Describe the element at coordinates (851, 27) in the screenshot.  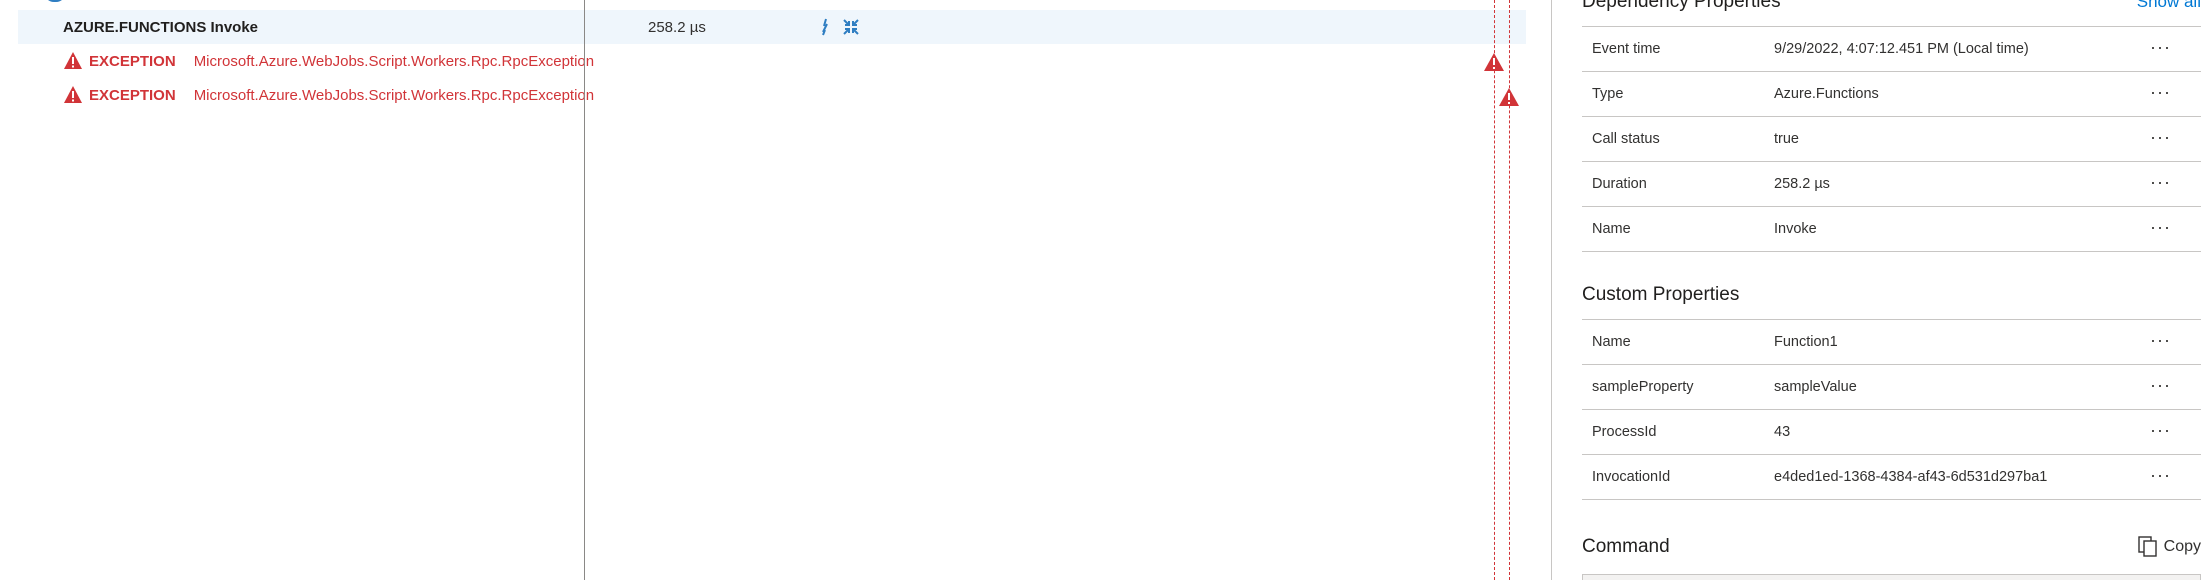
I see `collapse-icon` at that location.